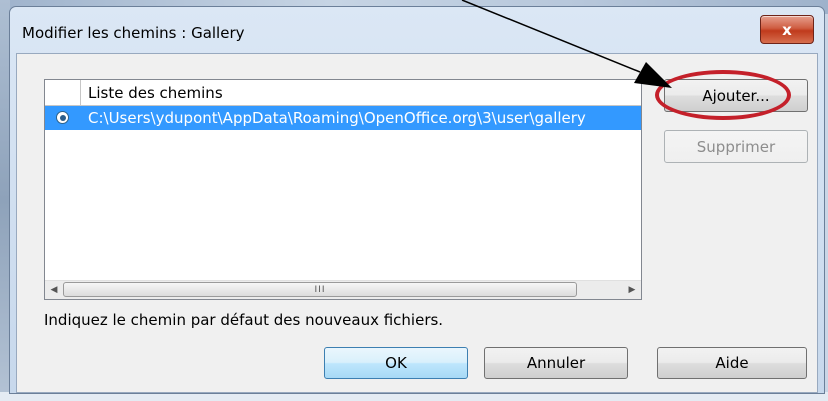 The width and height of the screenshot is (828, 401). I want to click on remove-button: Supprimer, so click(736, 146).